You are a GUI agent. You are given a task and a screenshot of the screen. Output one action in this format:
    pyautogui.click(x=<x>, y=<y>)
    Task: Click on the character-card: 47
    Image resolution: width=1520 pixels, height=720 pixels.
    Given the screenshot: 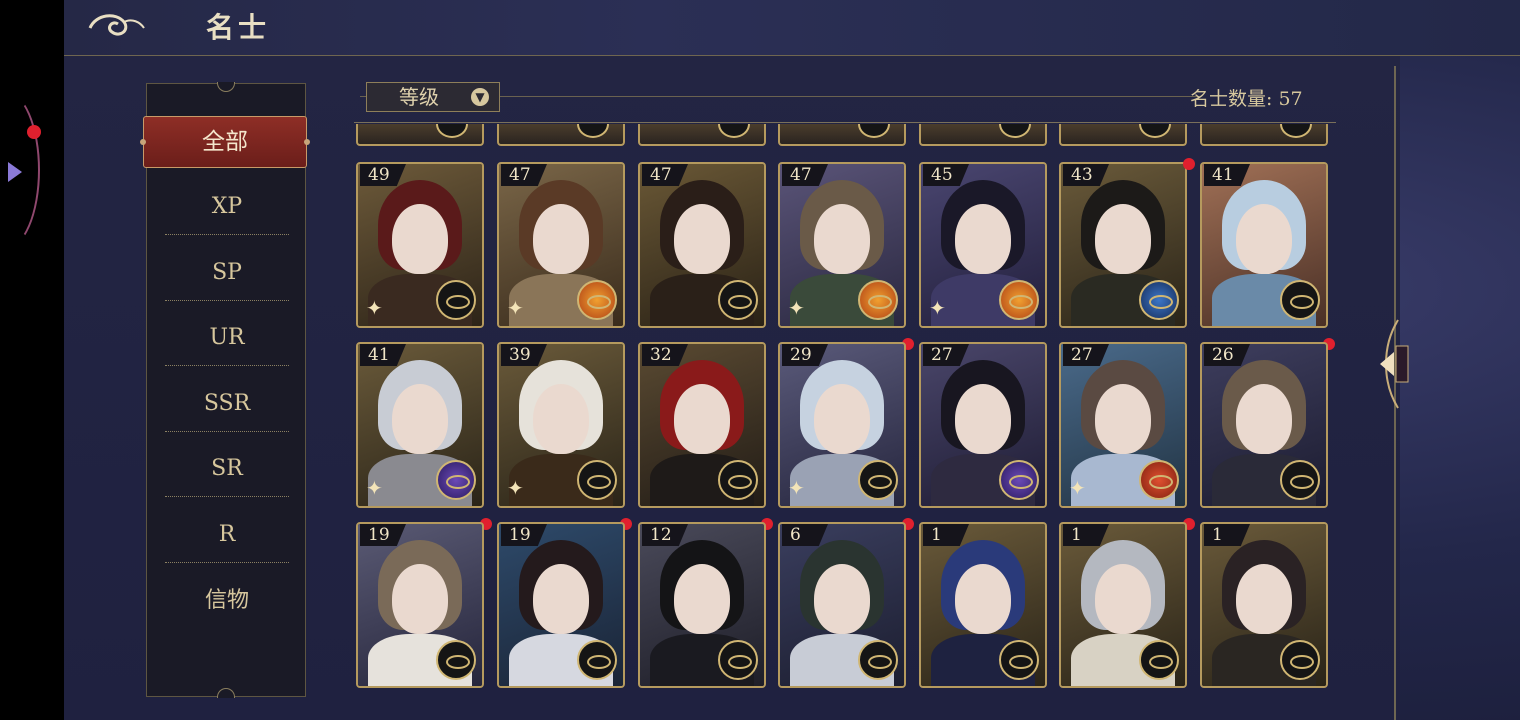 What is the action you would take?
    pyautogui.click(x=702, y=245)
    